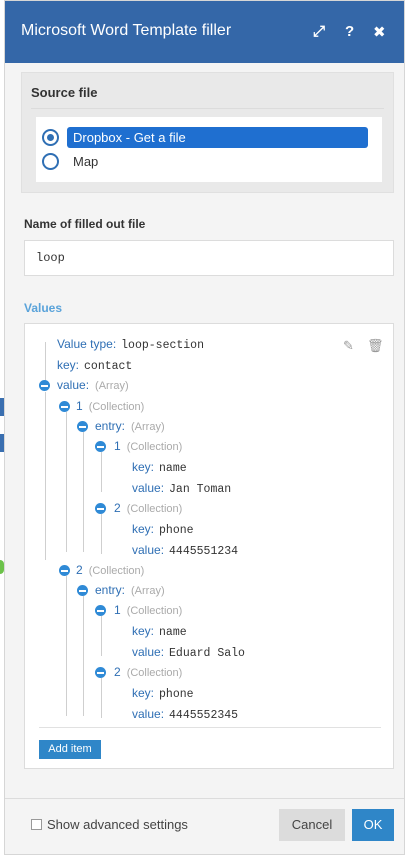  Describe the element at coordinates (209, 162) in the screenshot. I see `source-option-map: Map` at that location.